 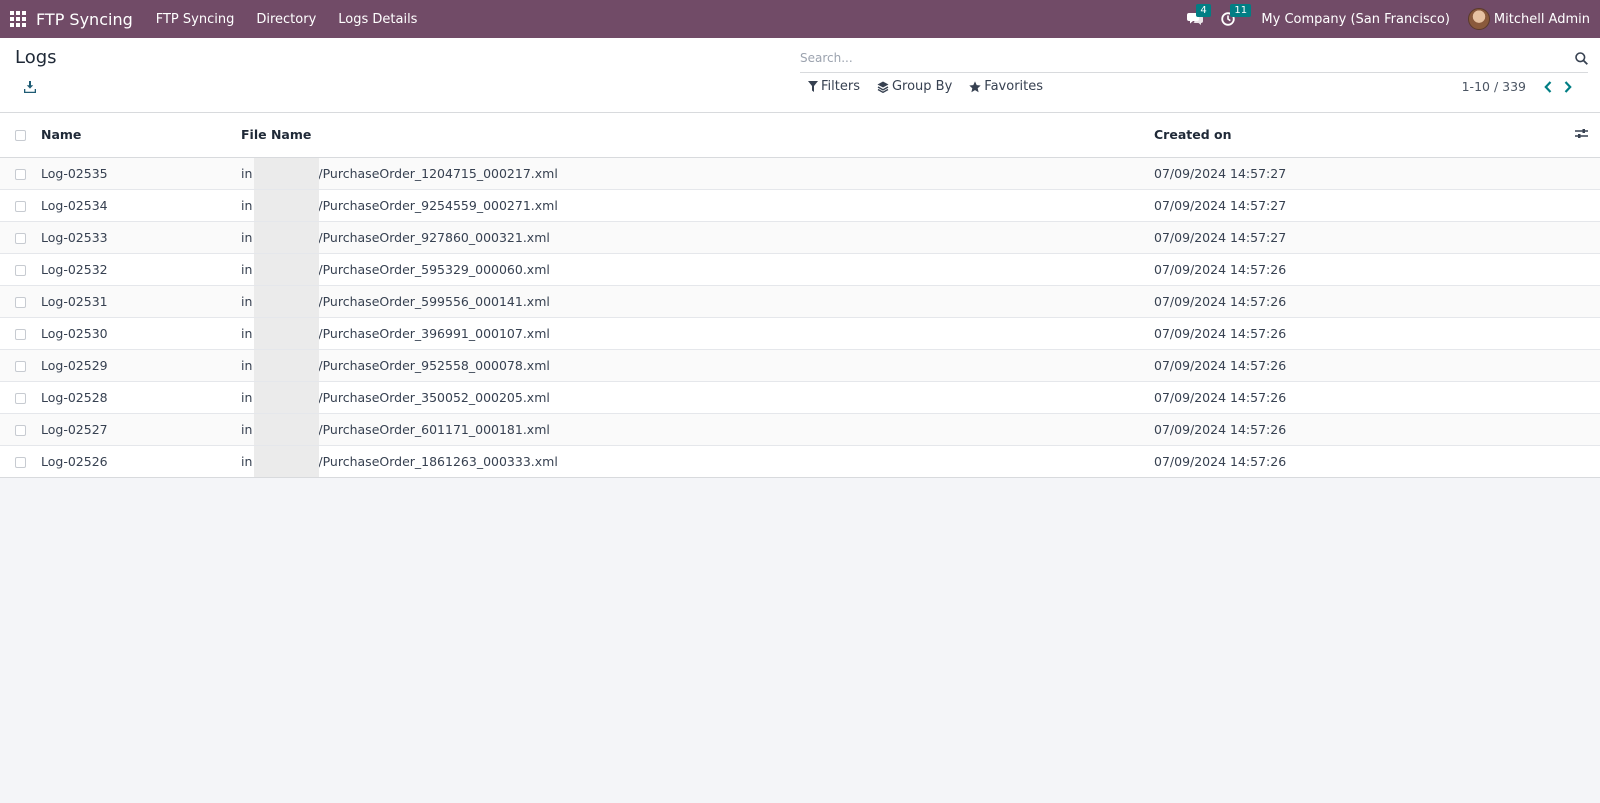 I want to click on pager-value: 1-10 / 339, so click(x=1494, y=86).